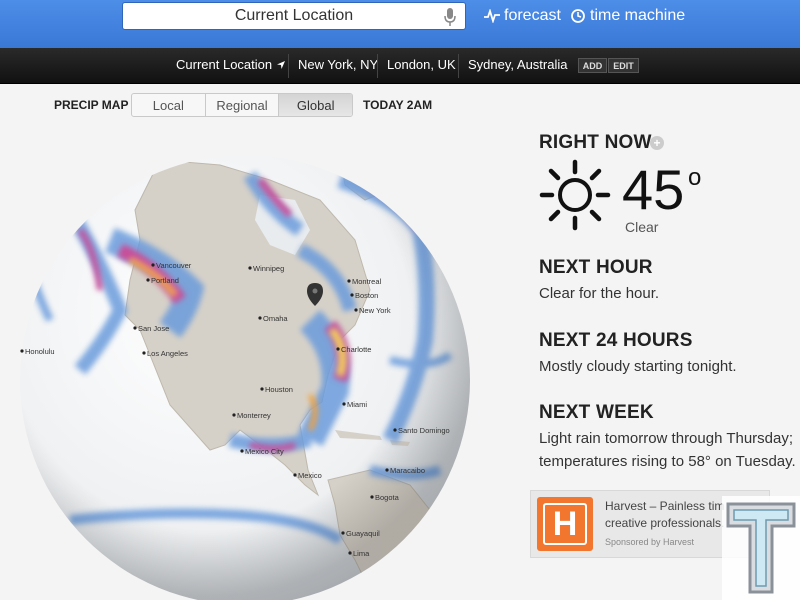 This screenshot has height=600, width=800. What do you see at coordinates (361, 553) in the screenshot?
I see `city-label: Lima` at bounding box center [361, 553].